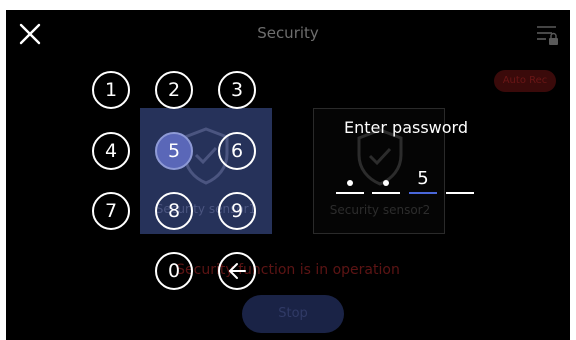  Describe the element at coordinates (174, 90) in the screenshot. I see `key-2: 2` at that location.